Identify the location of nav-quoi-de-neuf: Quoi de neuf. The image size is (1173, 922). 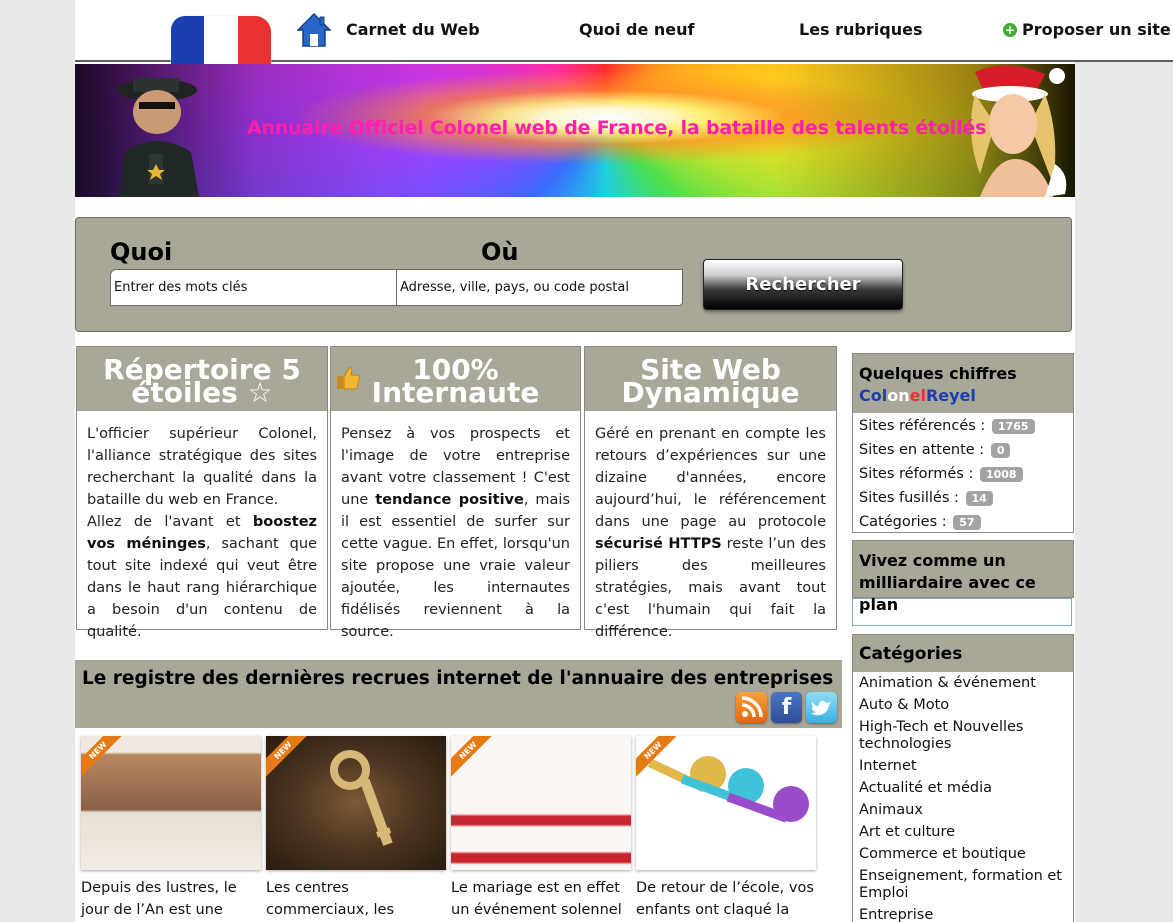
(637, 29).